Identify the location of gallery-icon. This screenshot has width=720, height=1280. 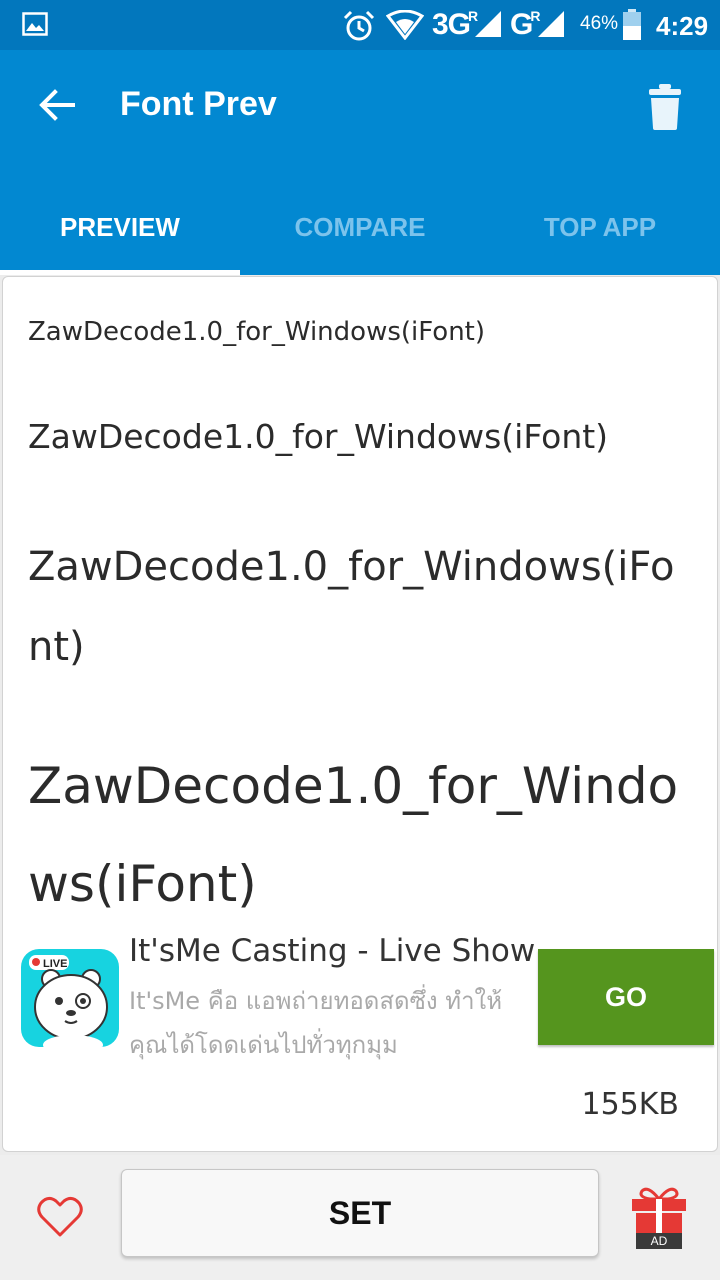
(35, 24).